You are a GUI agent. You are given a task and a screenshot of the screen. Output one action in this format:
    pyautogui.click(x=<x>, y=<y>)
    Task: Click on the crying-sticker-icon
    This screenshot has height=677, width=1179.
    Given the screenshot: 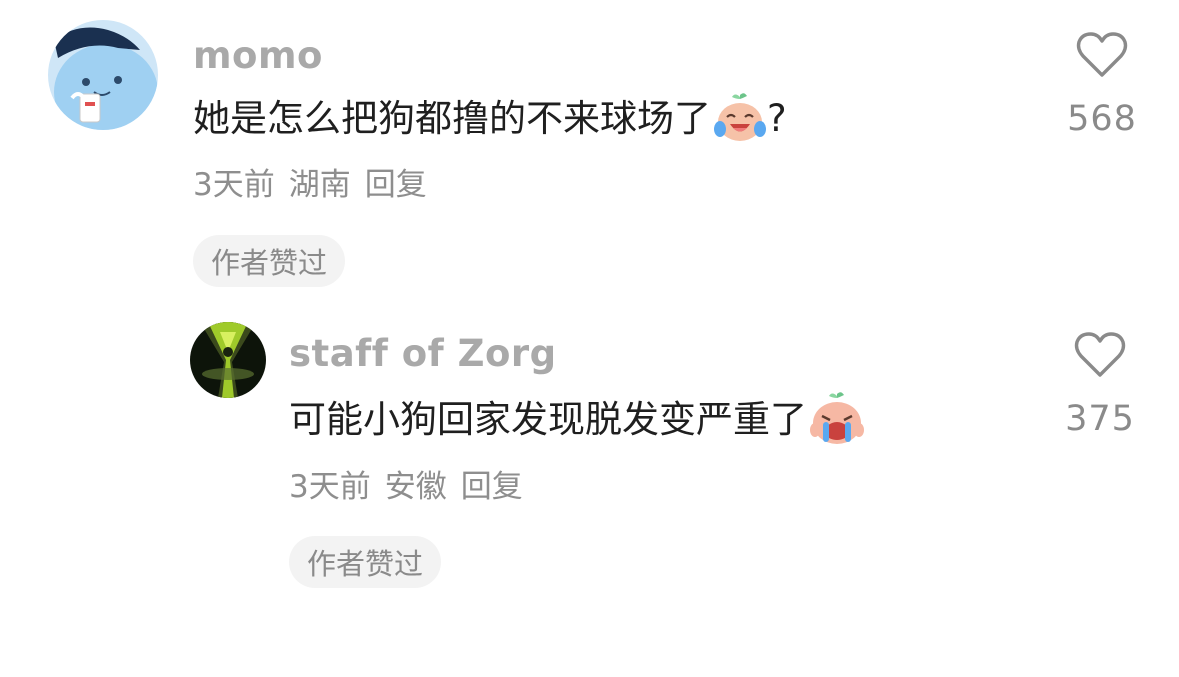 What is the action you would take?
    pyautogui.click(x=837, y=419)
    